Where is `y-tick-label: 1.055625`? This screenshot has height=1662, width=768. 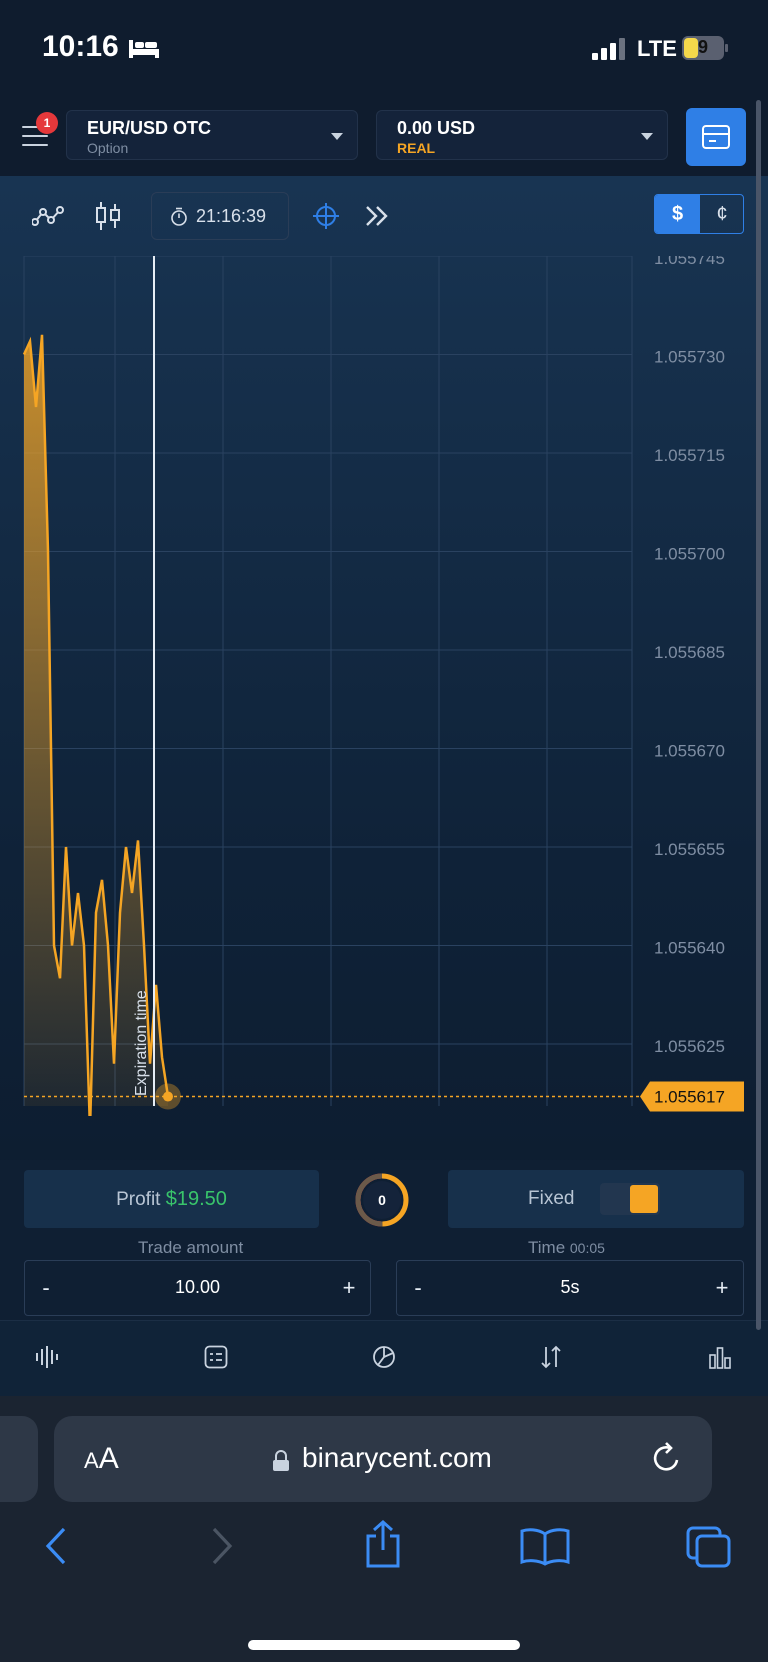 y-tick-label: 1.055625 is located at coordinates (689, 1046).